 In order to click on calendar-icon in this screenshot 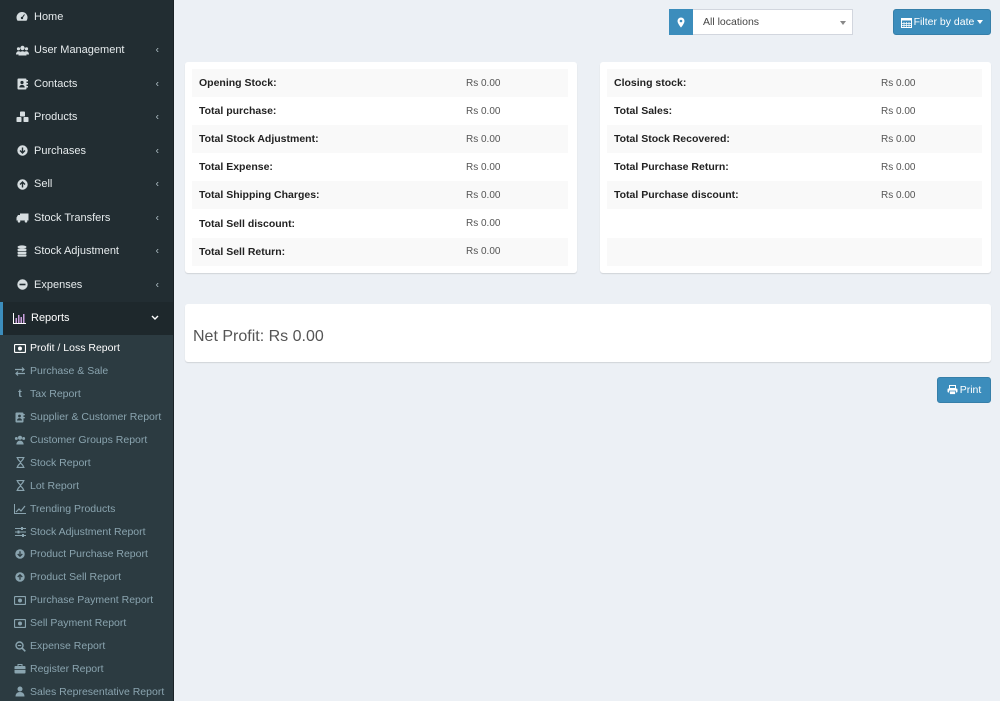, I will do `click(906, 22)`.